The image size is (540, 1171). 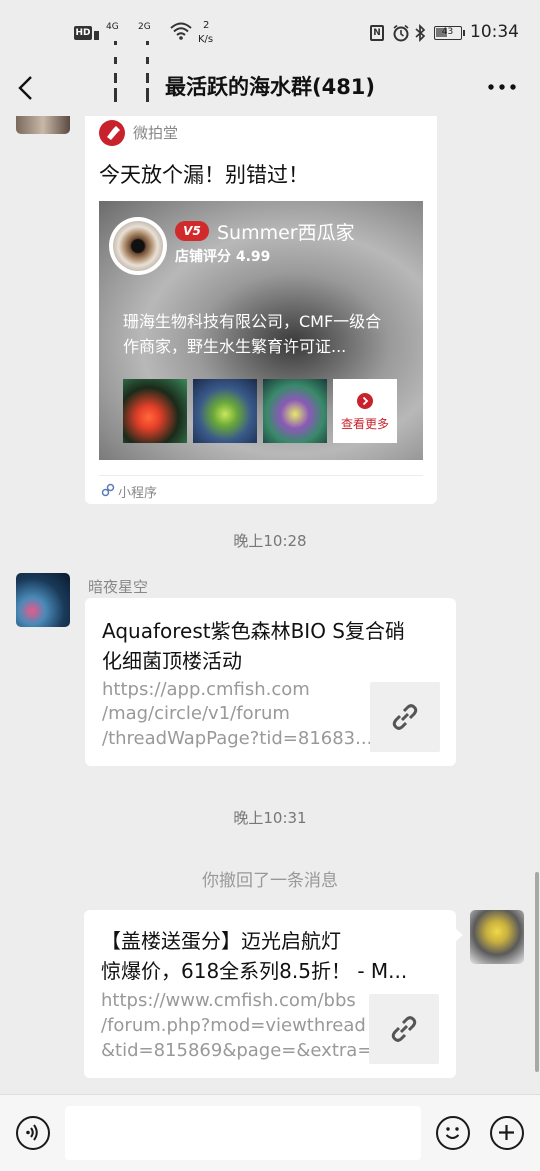 I want to click on link-url-line1: https://www.cmfish.com/bbs, so click(x=228, y=1000).